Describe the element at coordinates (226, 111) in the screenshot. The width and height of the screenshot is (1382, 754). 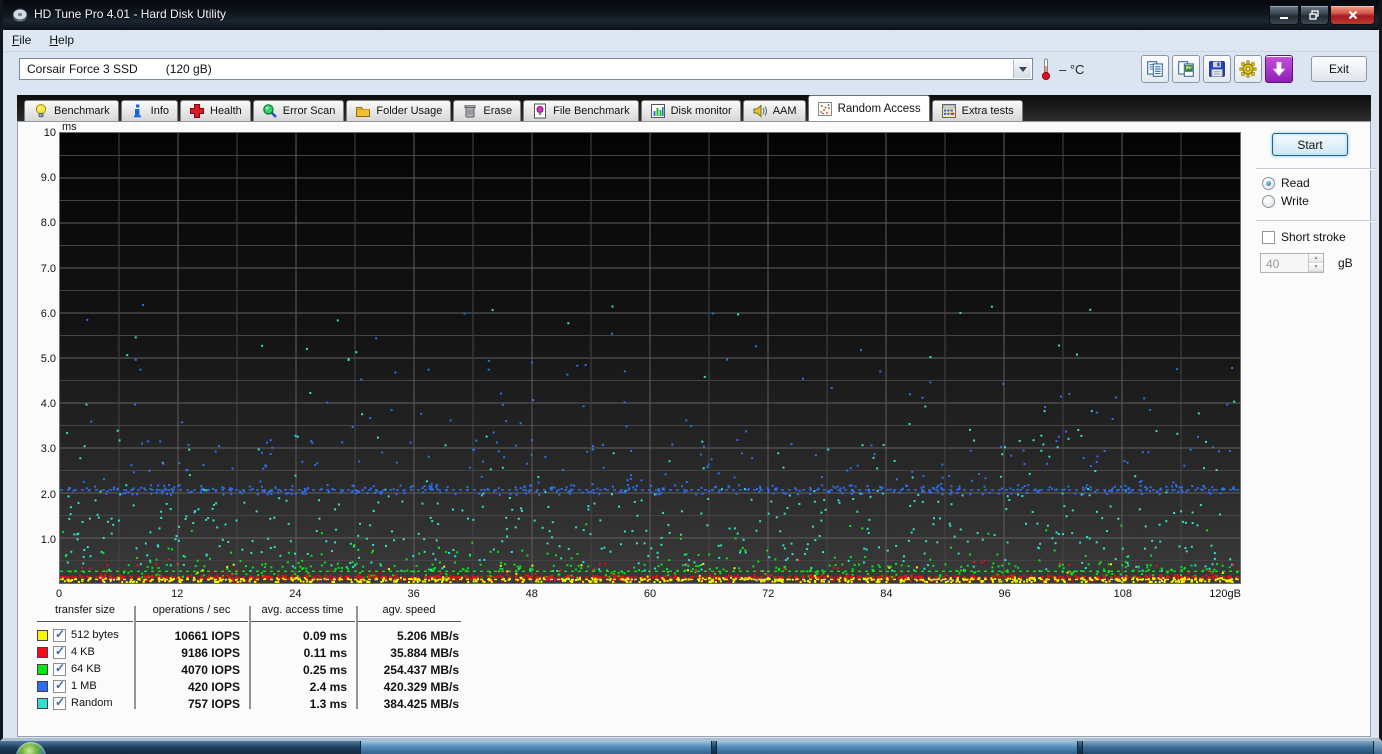
I see `tab-label: Health` at that location.